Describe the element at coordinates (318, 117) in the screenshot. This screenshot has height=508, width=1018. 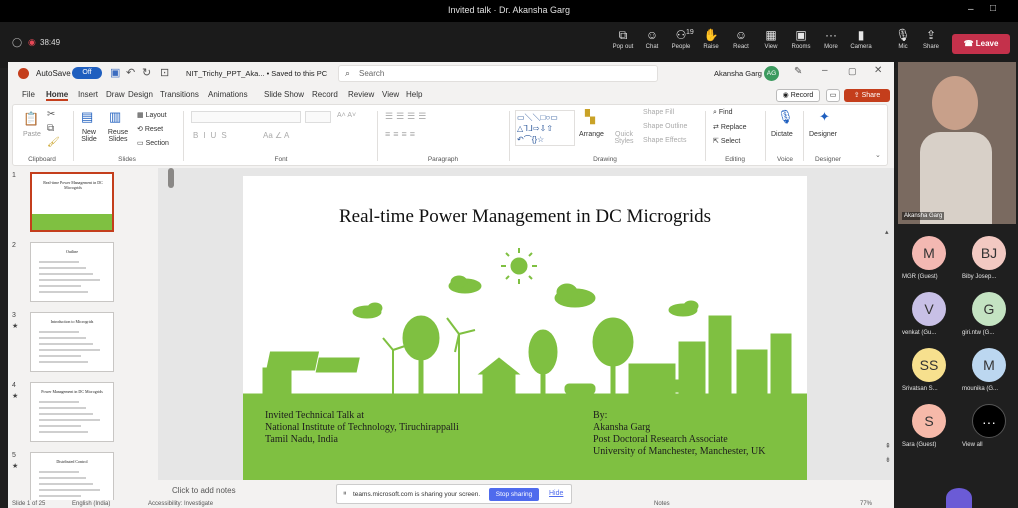
I see `font-size-select` at that location.